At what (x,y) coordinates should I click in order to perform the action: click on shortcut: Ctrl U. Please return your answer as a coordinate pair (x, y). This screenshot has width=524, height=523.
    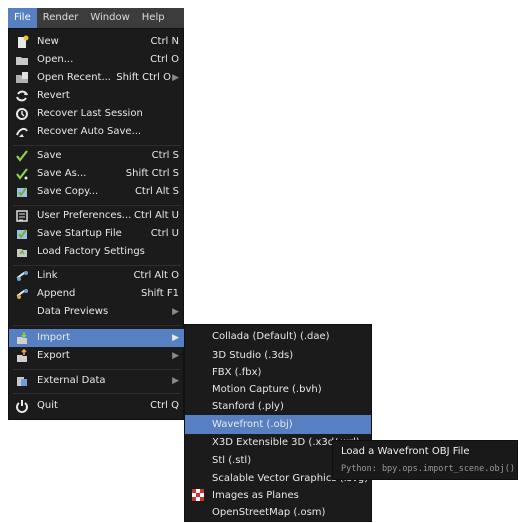
    Looking at the image, I should click on (164, 233).